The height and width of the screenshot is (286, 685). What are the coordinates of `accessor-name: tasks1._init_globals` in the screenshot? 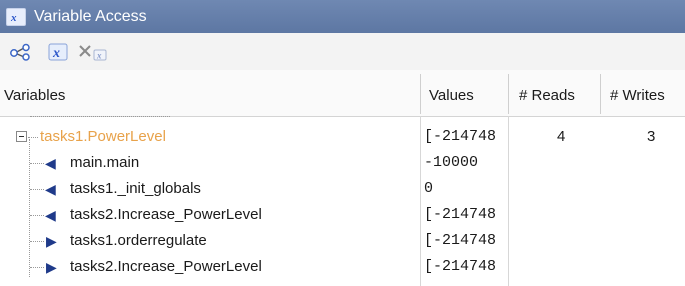 It's located at (135, 188).